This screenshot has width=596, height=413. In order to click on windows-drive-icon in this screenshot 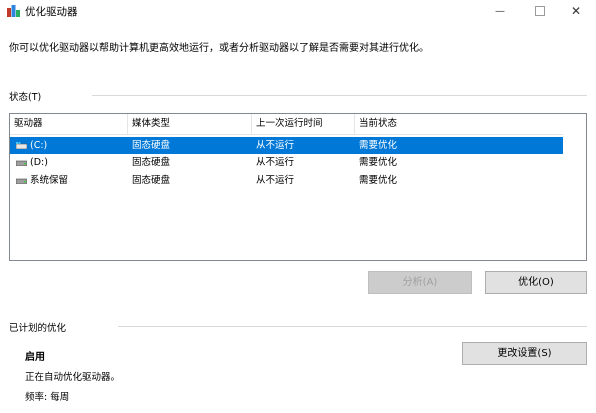, I will do `click(21, 145)`.